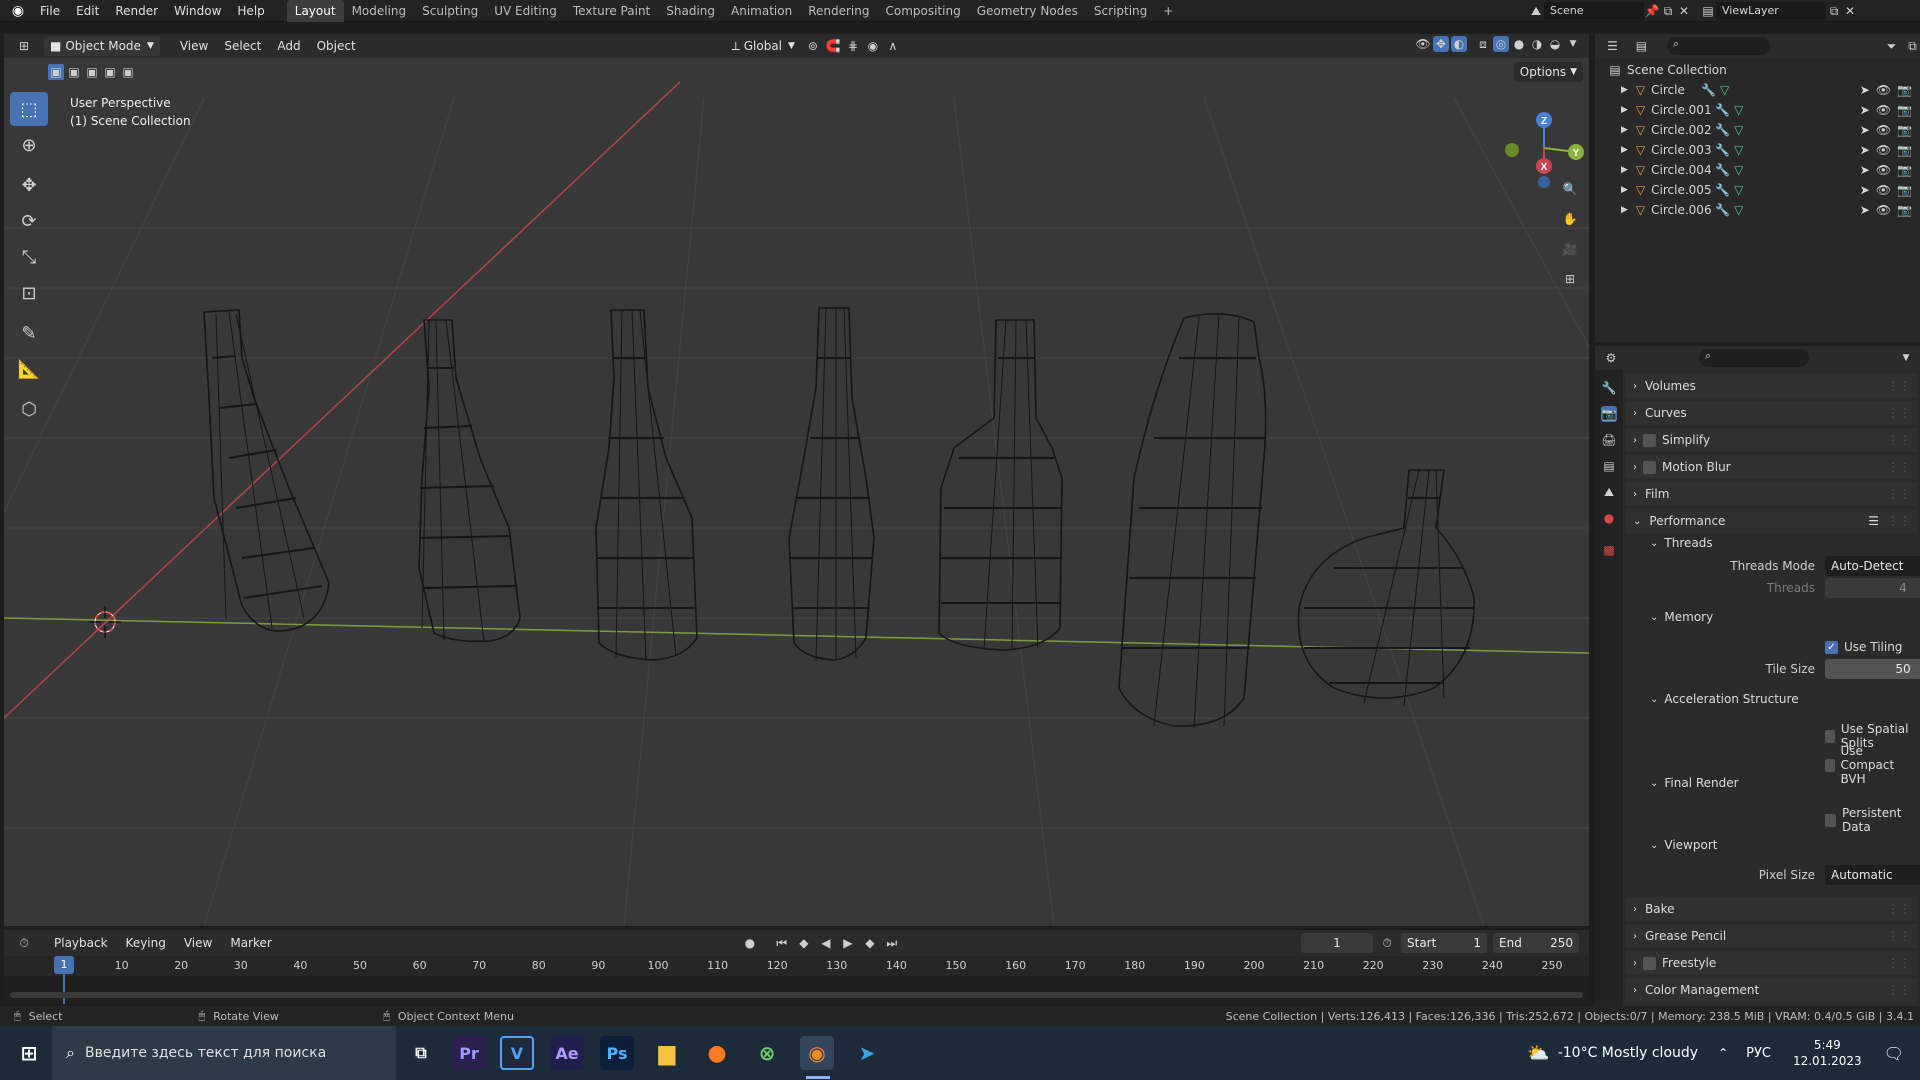  What do you see at coordinates (102, 46) in the screenshot?
I see `object-mode-dropdown: ■ Object Mode ▼` at bounding box center [102, 46].